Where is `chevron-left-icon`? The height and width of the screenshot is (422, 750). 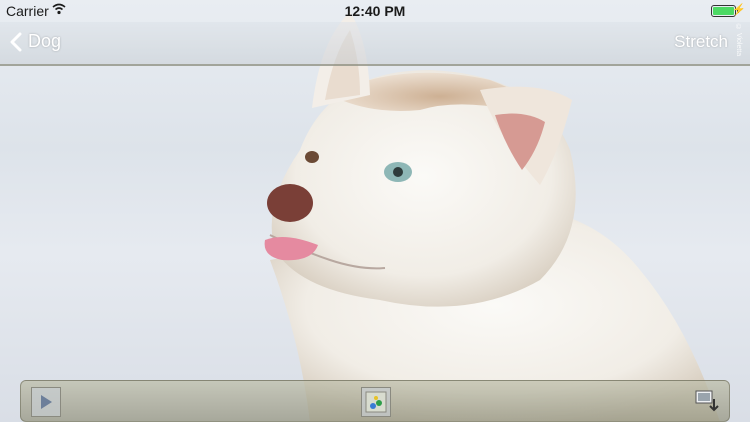
chevron-left-icon is located at coordinates (16, 41).